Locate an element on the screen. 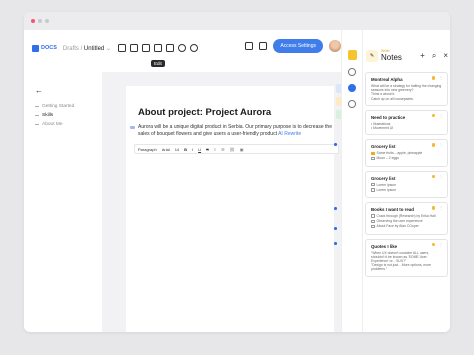 The height and width of the screenshot is (355, 474). minimize-window-dot is located at coordinates (40, 21).